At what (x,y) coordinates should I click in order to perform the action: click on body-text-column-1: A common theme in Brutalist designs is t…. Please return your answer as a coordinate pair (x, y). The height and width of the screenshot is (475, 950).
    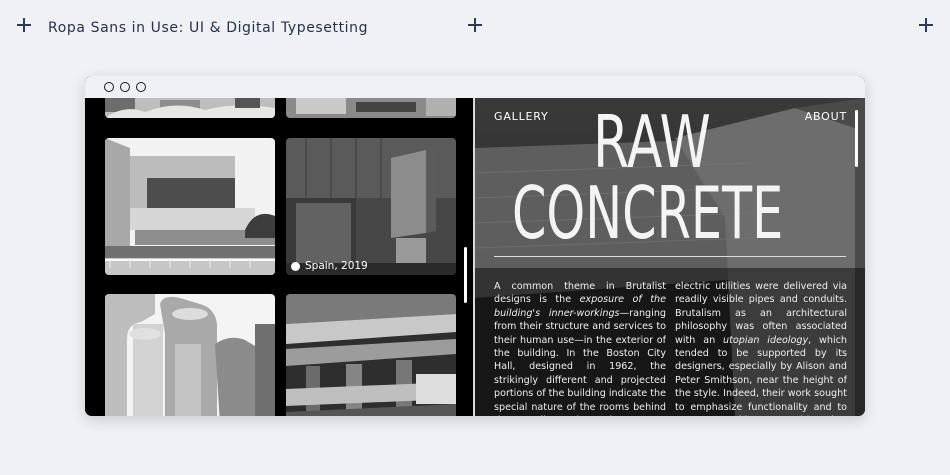
    Looking at the image, I should click on (580, 348).